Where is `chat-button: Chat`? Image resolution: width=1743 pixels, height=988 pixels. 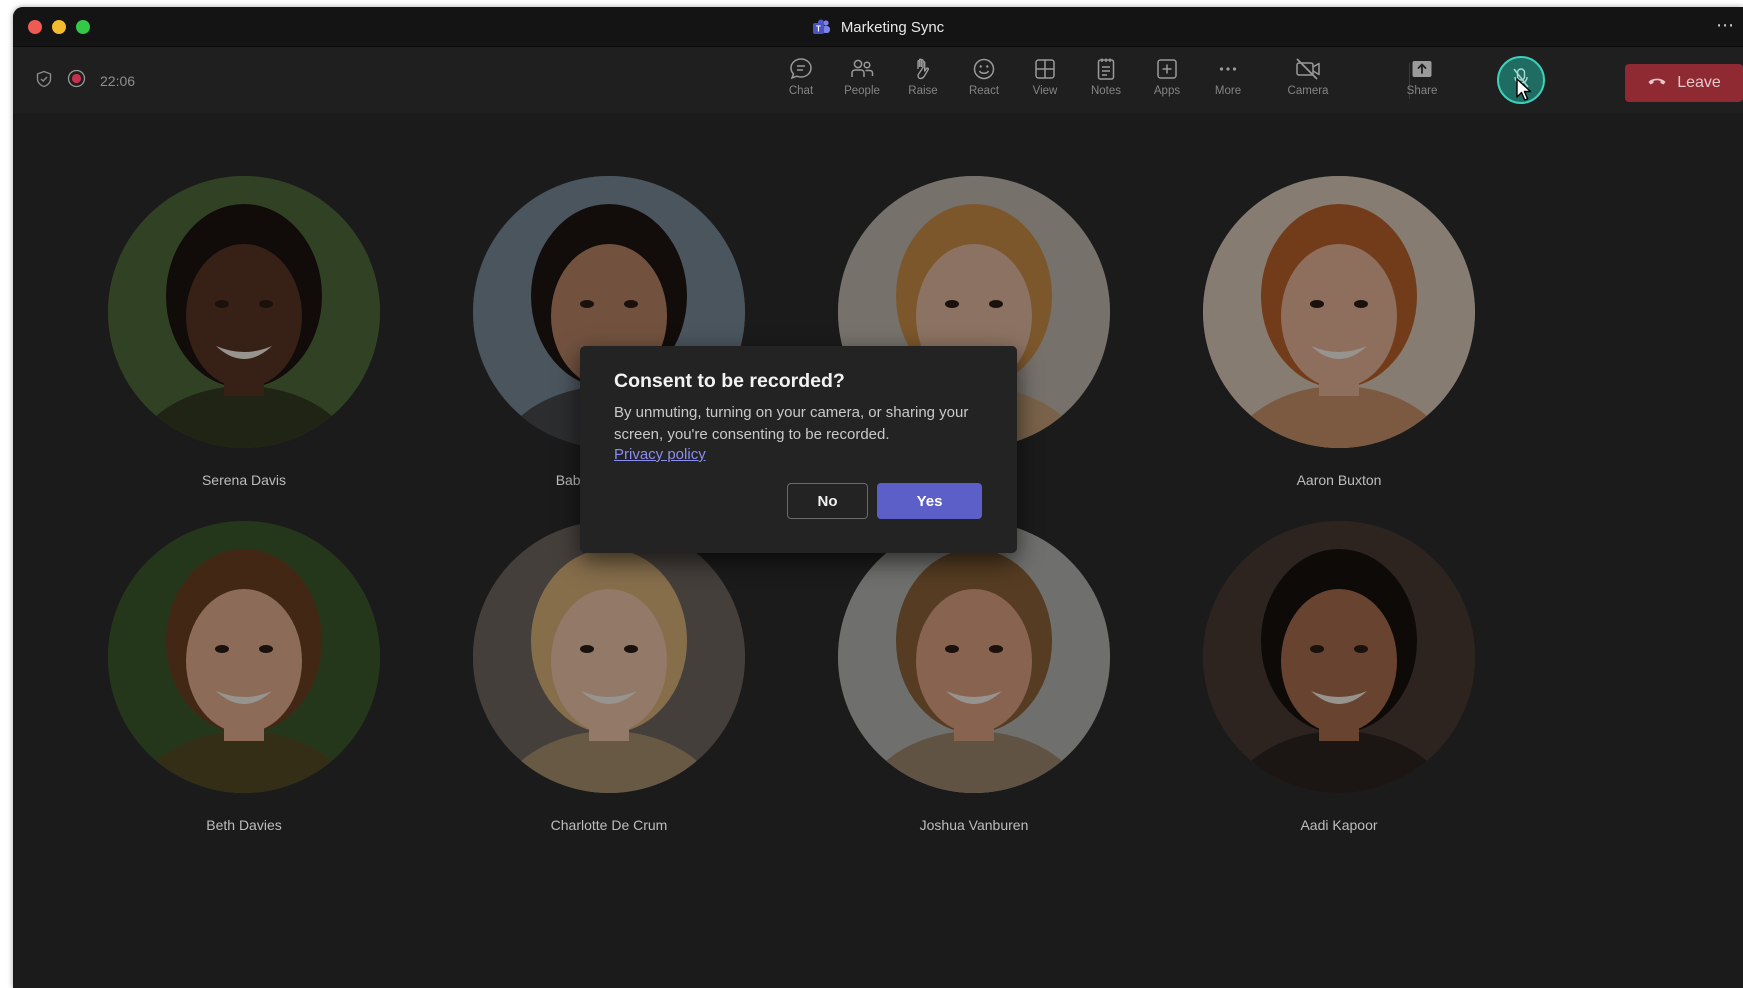 chat-button: Chat is located at coordinates (801, 81).